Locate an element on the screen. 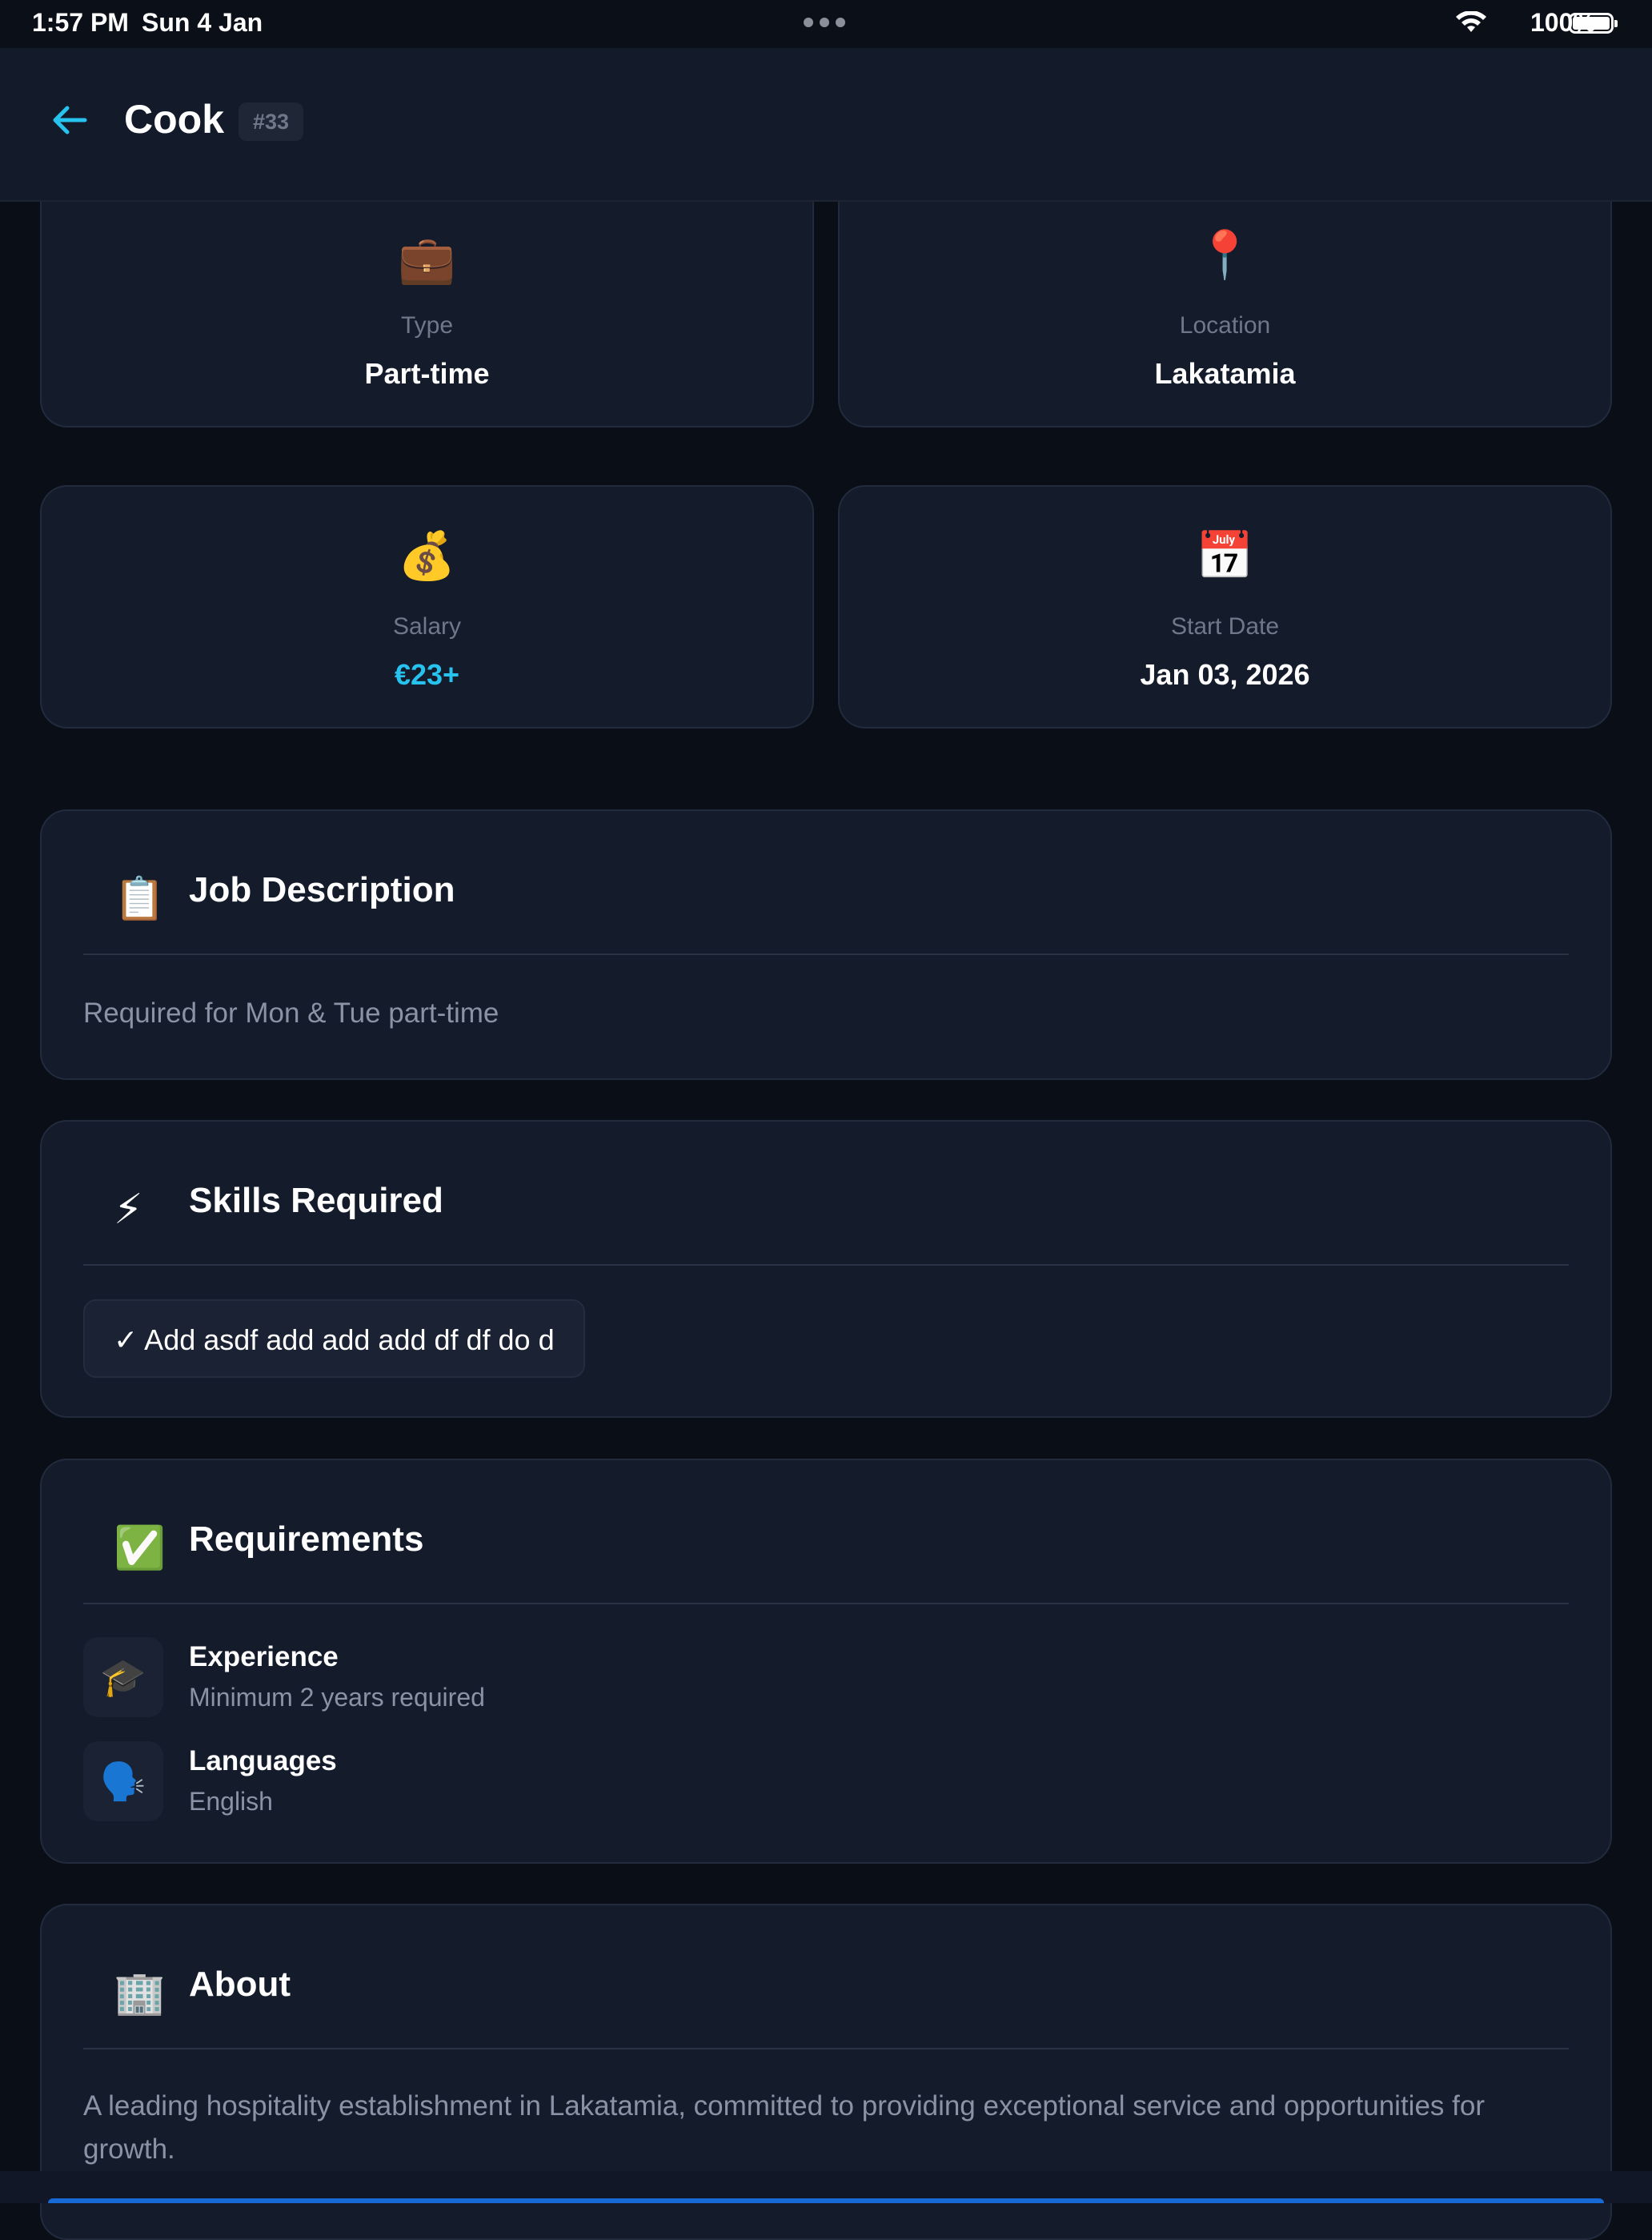  type-card: 💼 Type Part-time is located at coordinates (427, 302).